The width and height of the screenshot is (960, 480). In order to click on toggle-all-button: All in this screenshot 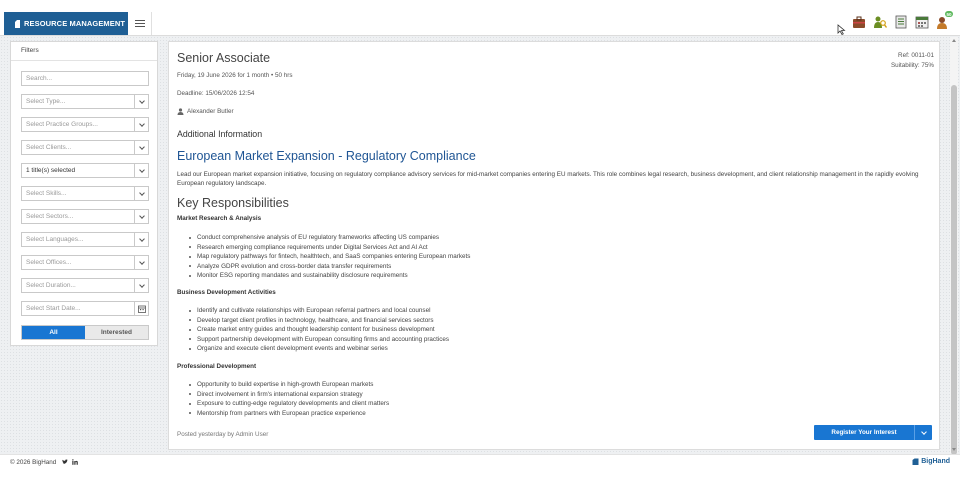, I will do `click(53, 332)`.